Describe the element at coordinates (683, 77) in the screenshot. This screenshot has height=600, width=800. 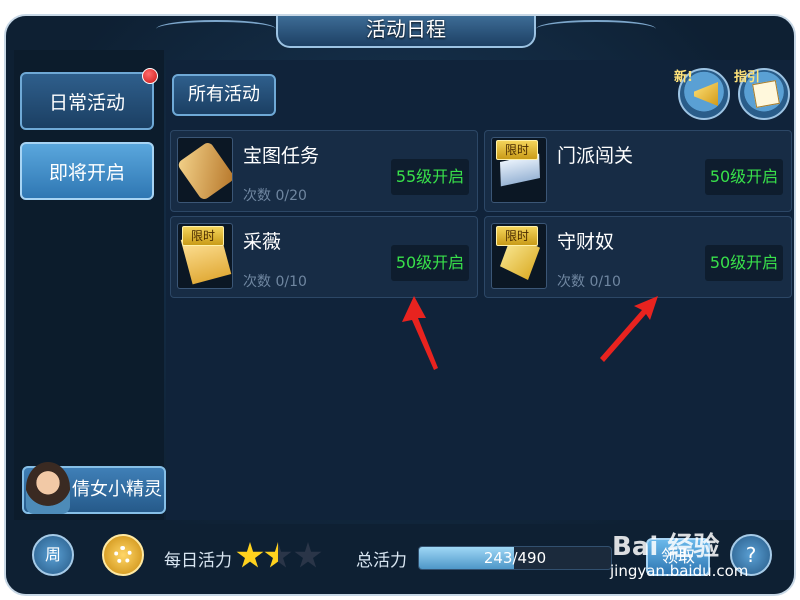
I see `new-tag: 新!` at that location.